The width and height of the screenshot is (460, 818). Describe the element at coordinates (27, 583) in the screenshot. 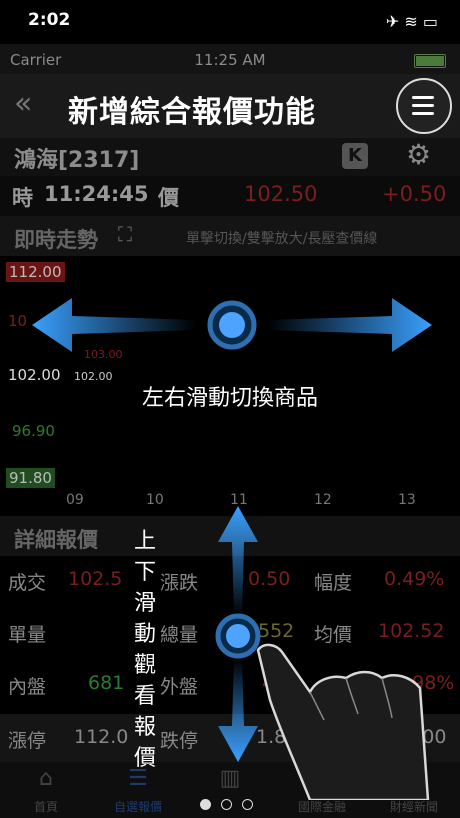

I see `detail-label: 成交` at that location.